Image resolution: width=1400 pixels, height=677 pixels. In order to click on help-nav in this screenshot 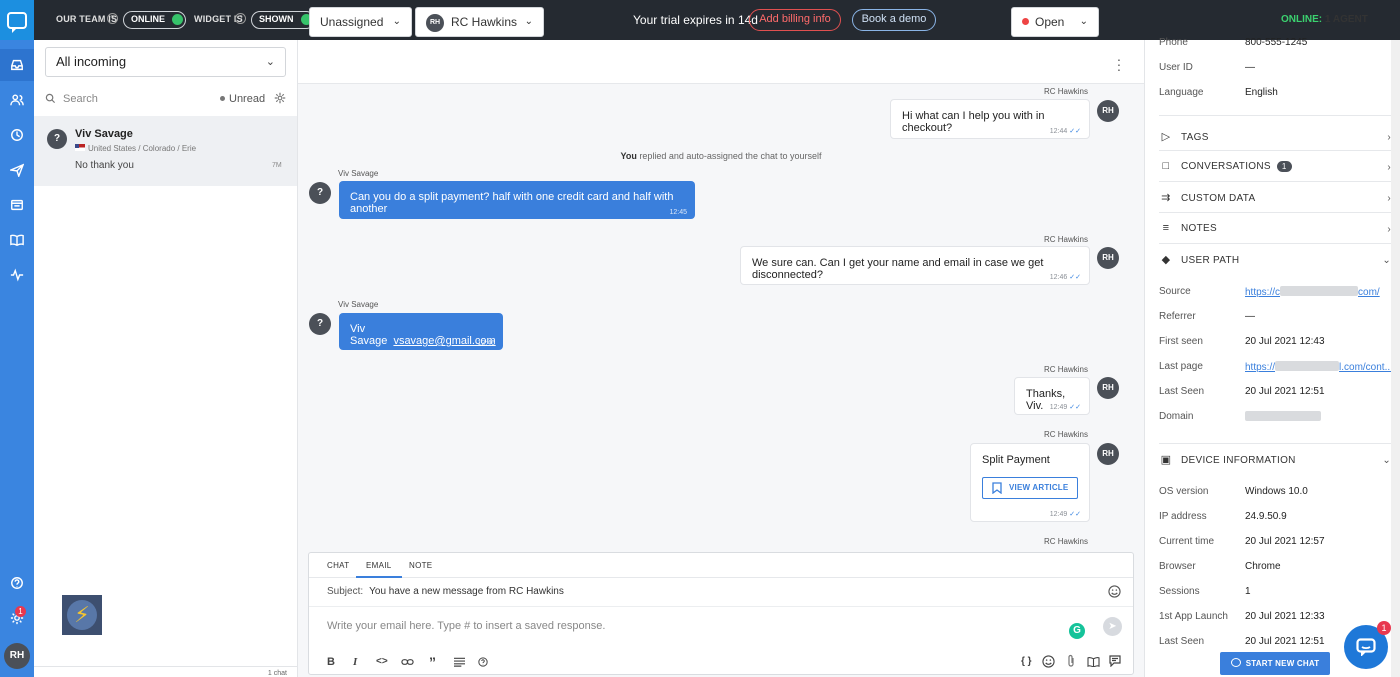, I will do `click(17, 583)`.